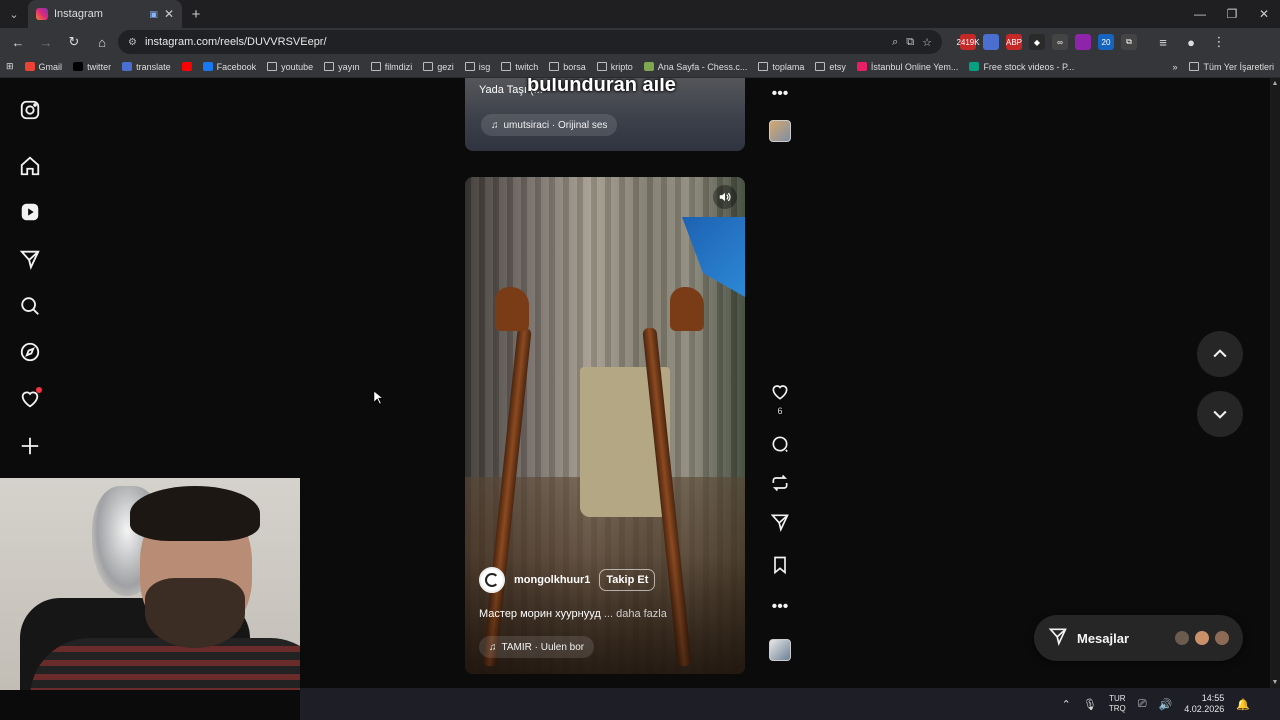 This screenshot has height=720, width=1280. What do you see at coordinates (102, 42) in the screenshot?
I see `home-button: ⌂` at bounding box center [102, 42].